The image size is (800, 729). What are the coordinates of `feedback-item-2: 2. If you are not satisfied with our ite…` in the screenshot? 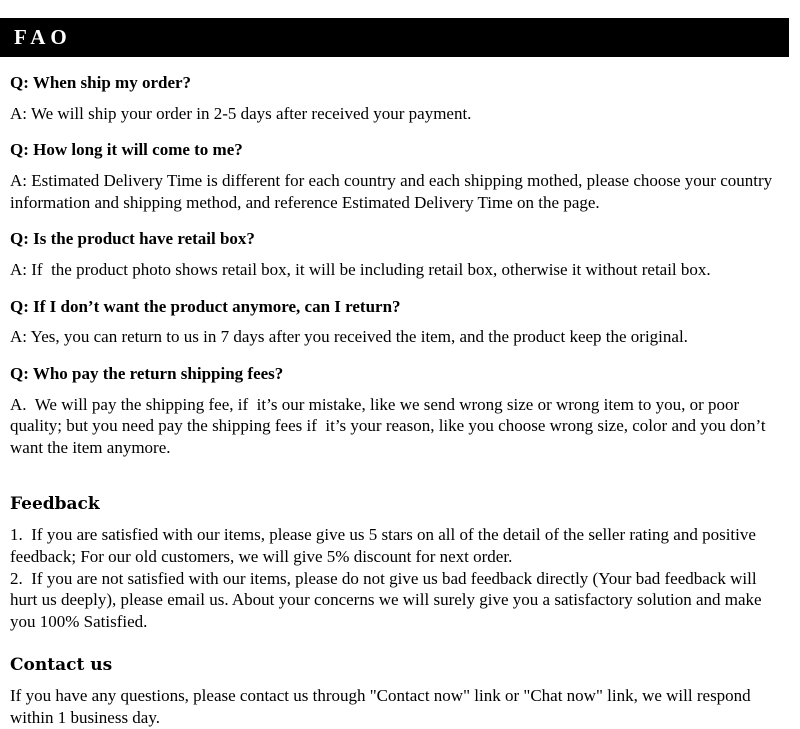 It's located at (388, 600).